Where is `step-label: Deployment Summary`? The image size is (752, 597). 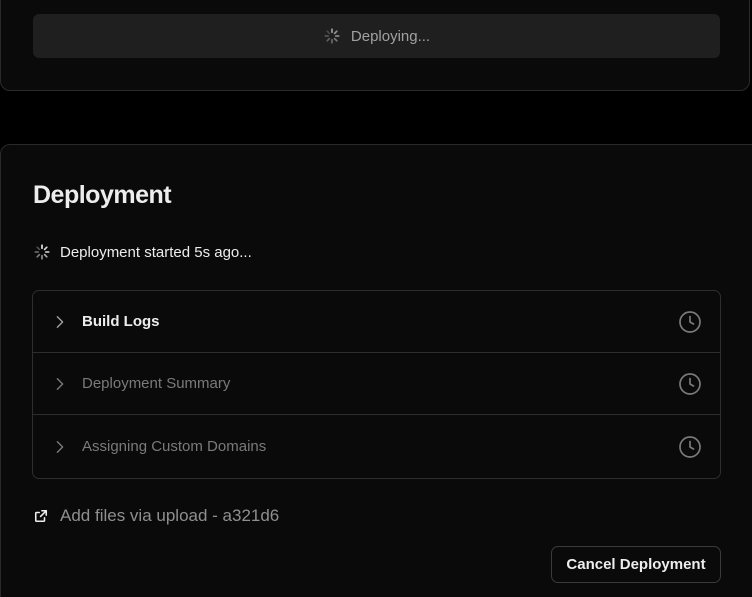
step-label: Deployment Summary is located at coordinates (156, 383).